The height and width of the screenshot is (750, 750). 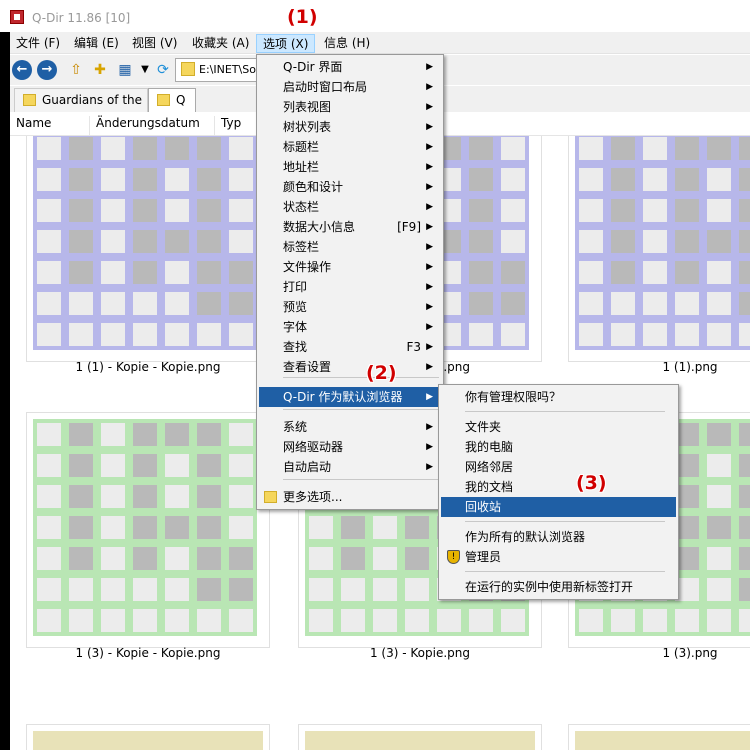 What do you see at coordinates (307, 127) in the screenshot?
I see `menu-item-label: 树状列表` at bounding box center [307, 127].